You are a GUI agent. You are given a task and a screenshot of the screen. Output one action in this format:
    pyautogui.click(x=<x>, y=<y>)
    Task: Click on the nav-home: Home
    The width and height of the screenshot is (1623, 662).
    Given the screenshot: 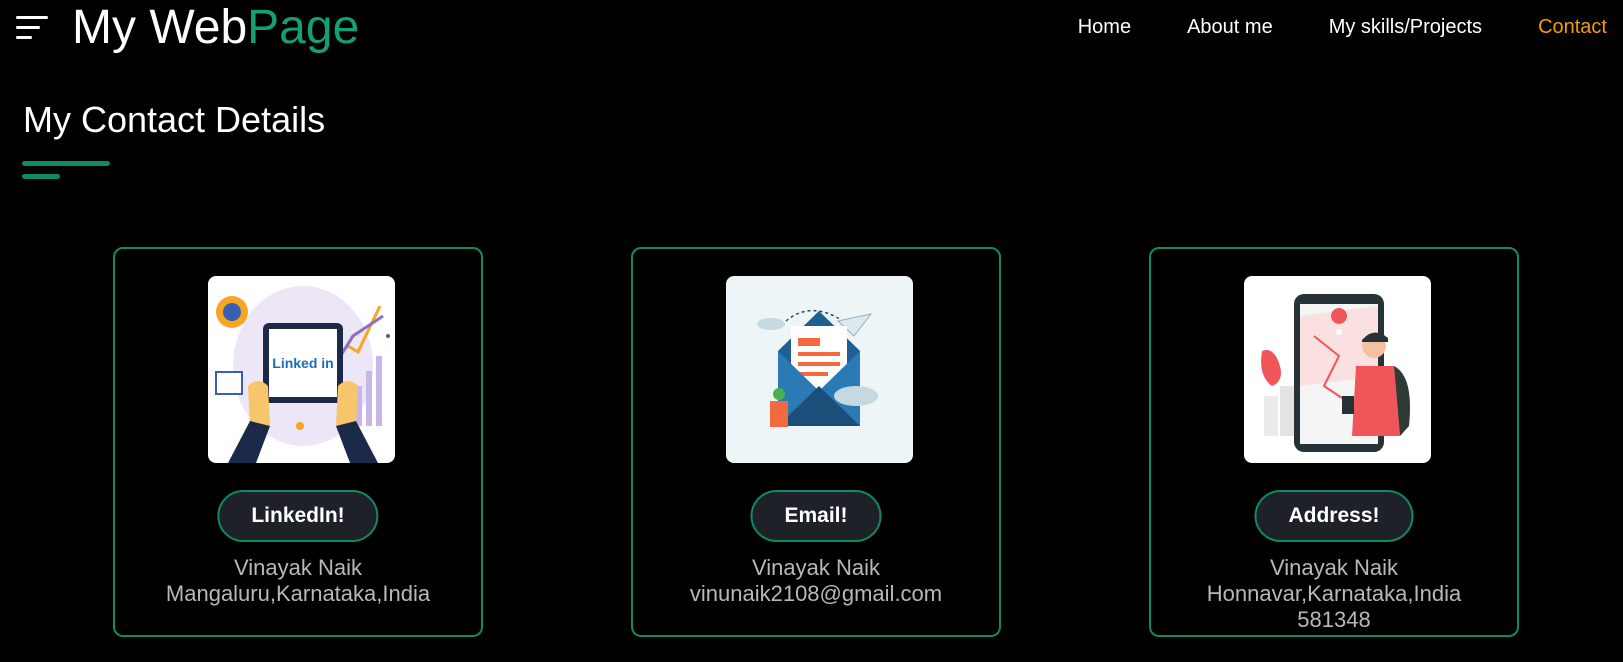 What is the action you would take?
    pyautogui.click(x=1104, y=27)
    